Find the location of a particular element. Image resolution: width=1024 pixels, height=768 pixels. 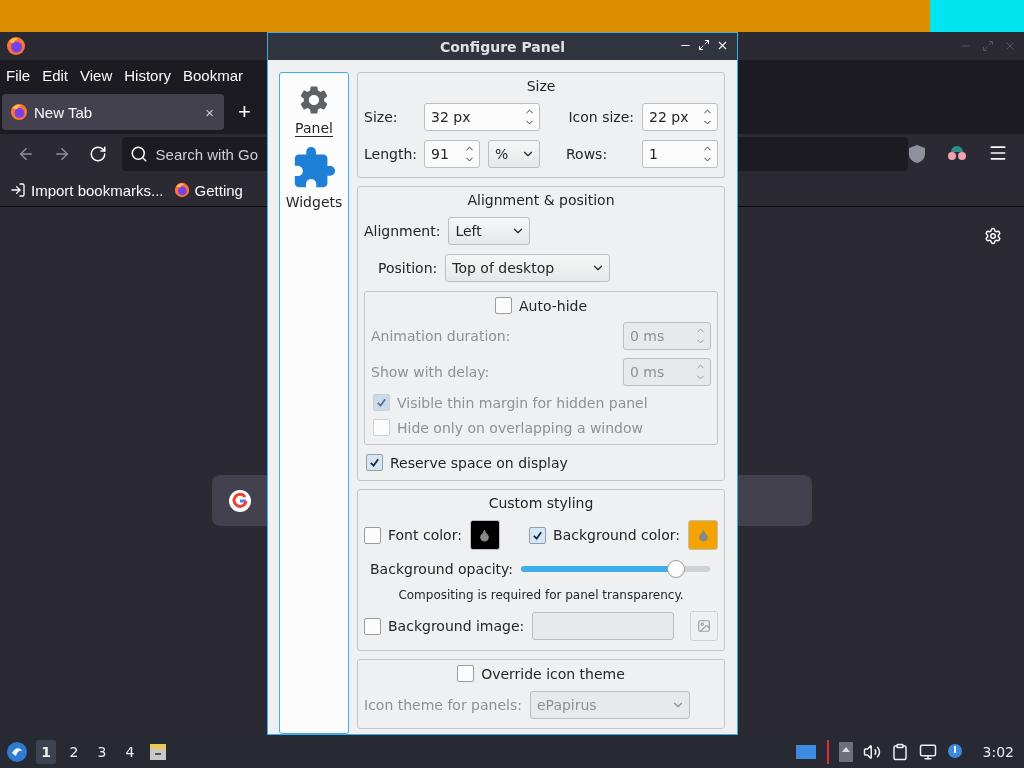

menu-item: Edit is located at coordinates (55, 75).